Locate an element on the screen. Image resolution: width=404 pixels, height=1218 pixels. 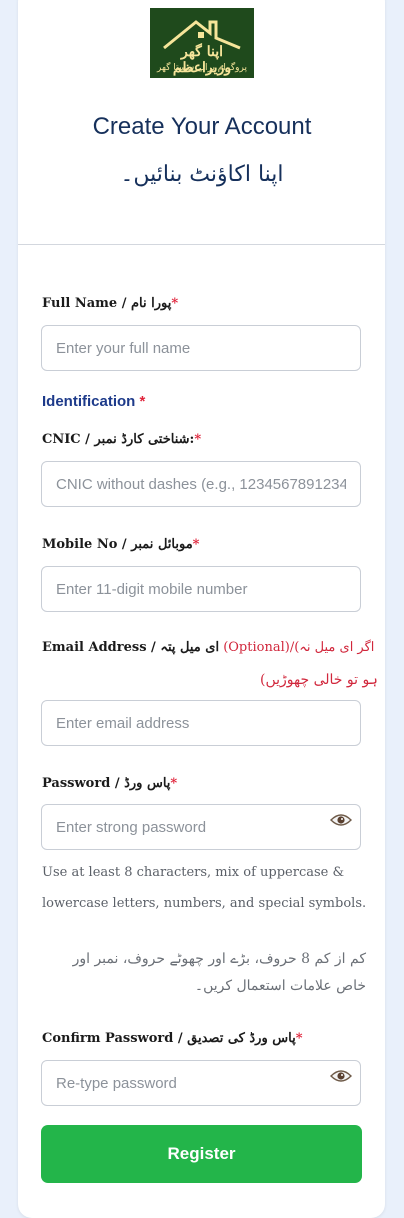
logo-text-sub: پروگرام برائے سستا گھر is located at coordinates (202, 68).